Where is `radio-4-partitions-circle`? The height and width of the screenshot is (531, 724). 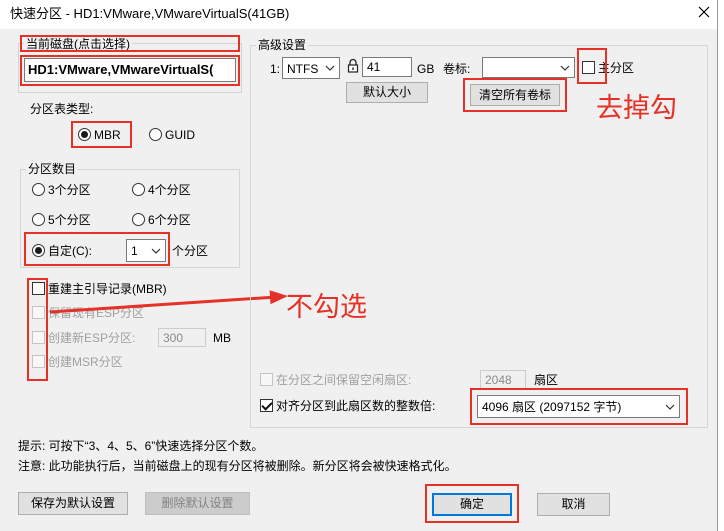
radio-4-partitions-circle is located at coordinates (138, 189).